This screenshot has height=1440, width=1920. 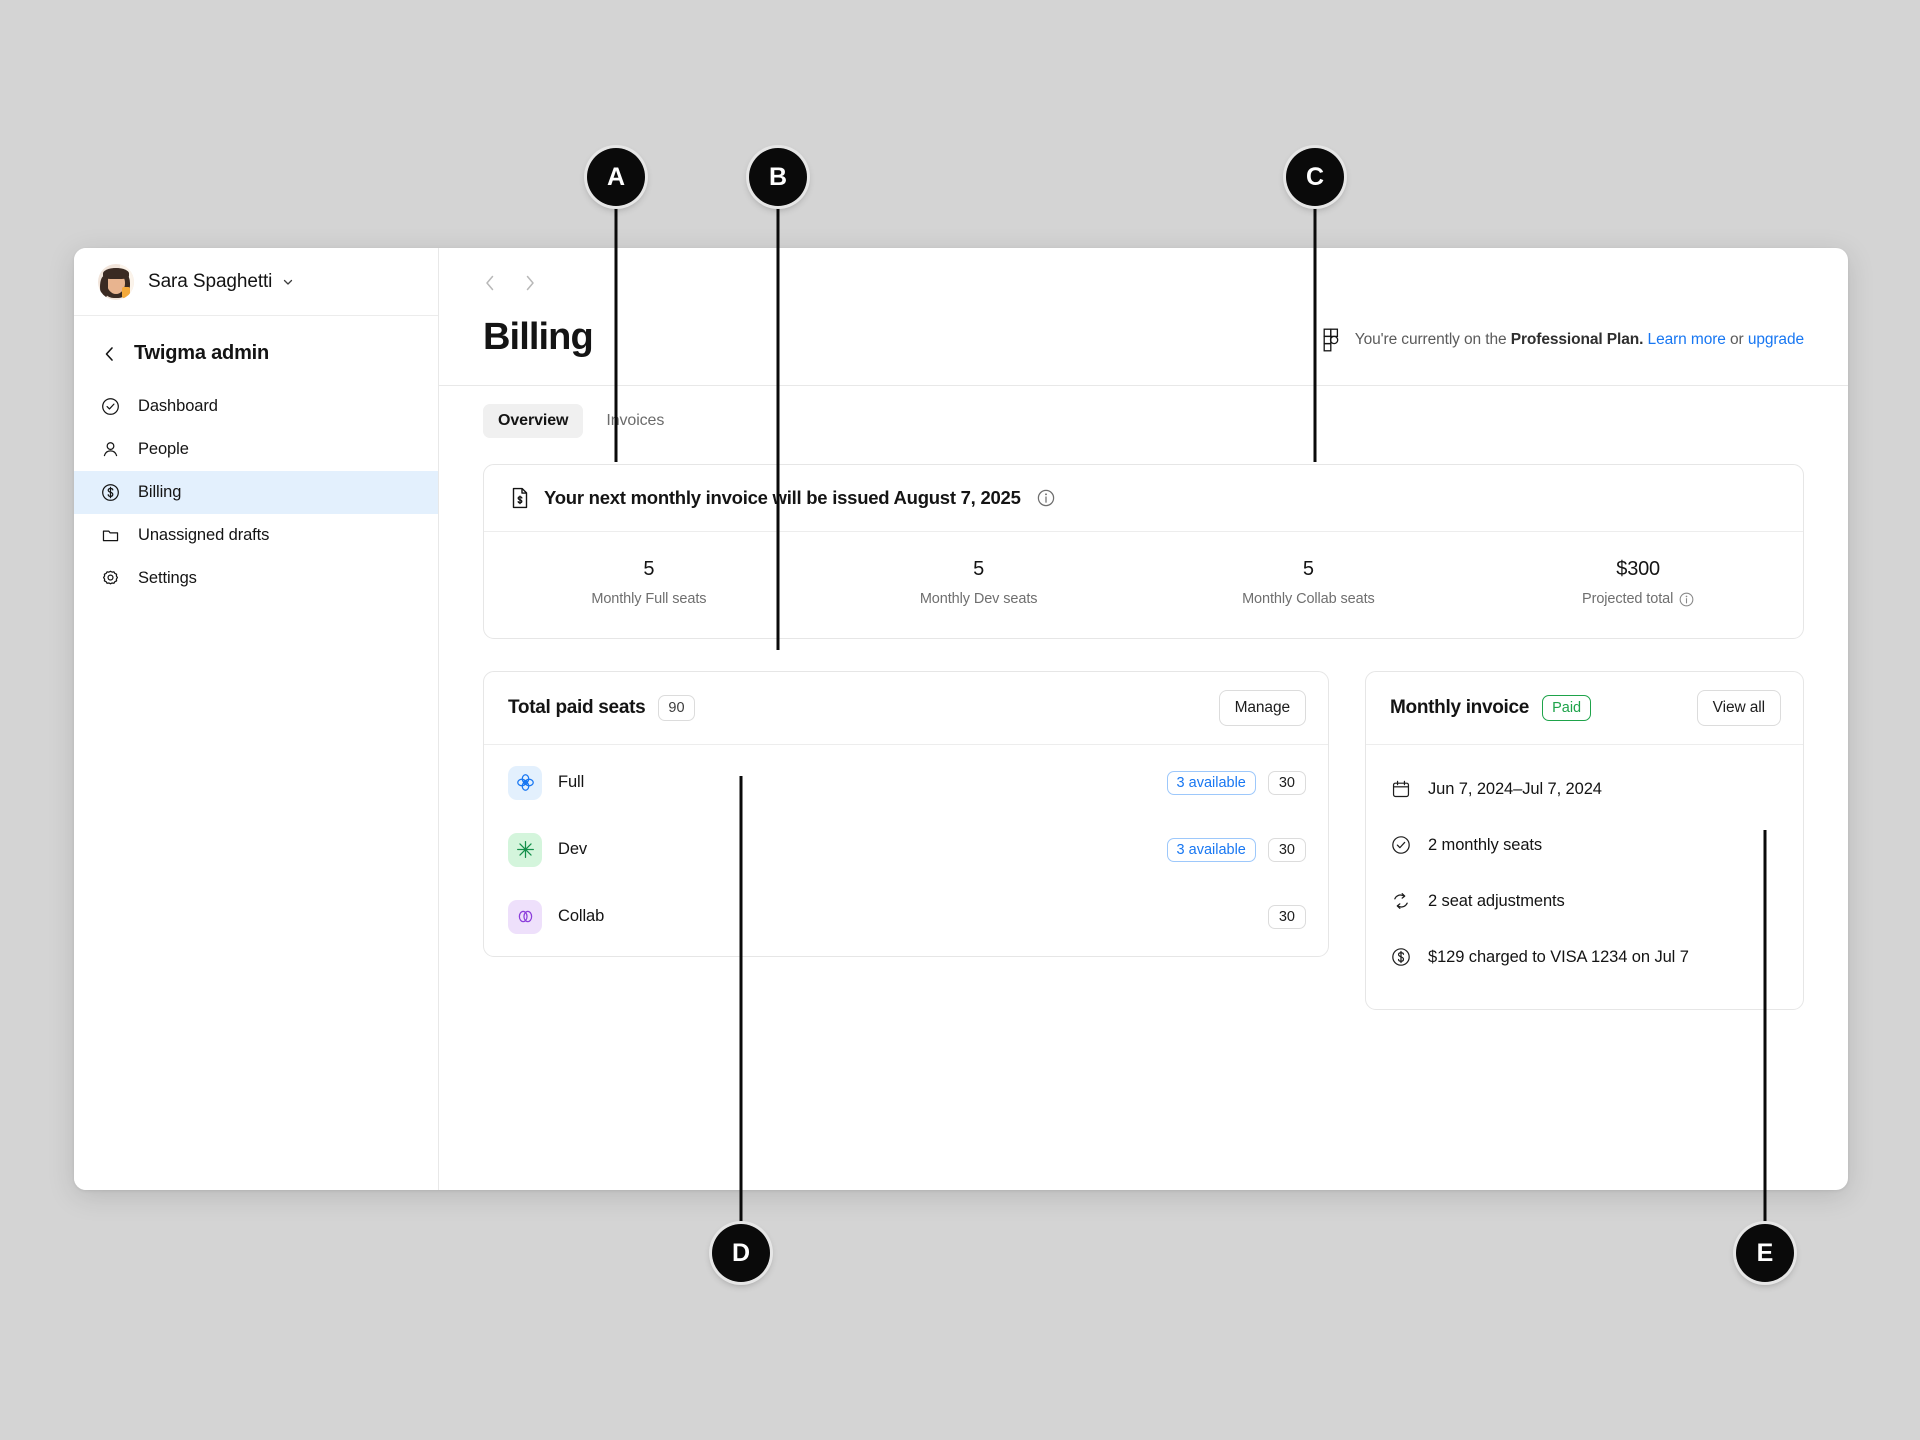 What do you see at coordinates (1628, 599) in the screenshot?
I see `stat-label: Projected total` at bounding box center [1628, 599].